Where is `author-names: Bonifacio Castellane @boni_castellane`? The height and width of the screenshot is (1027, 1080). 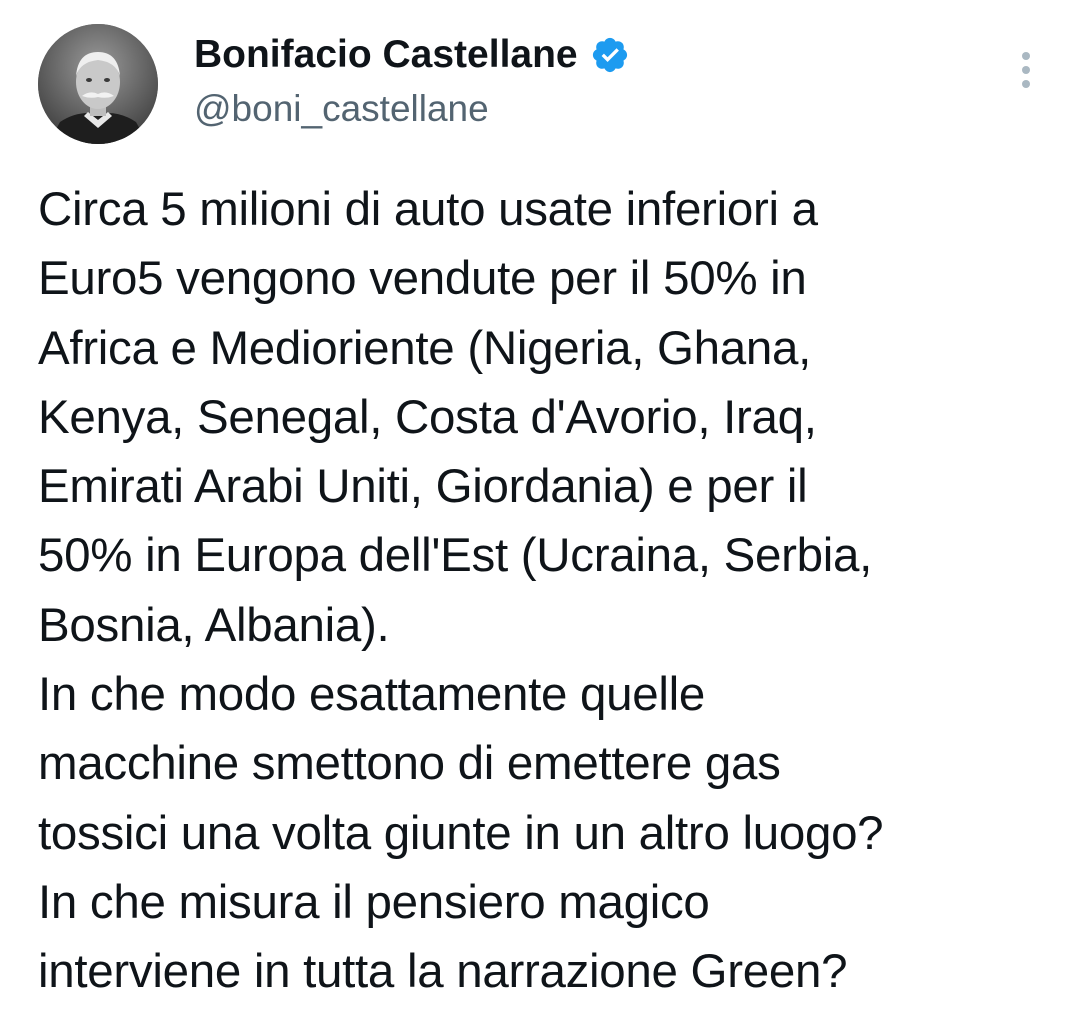
author-names: Bonifacio Castellane @boni_castellane is located at coordinates (412, 80).